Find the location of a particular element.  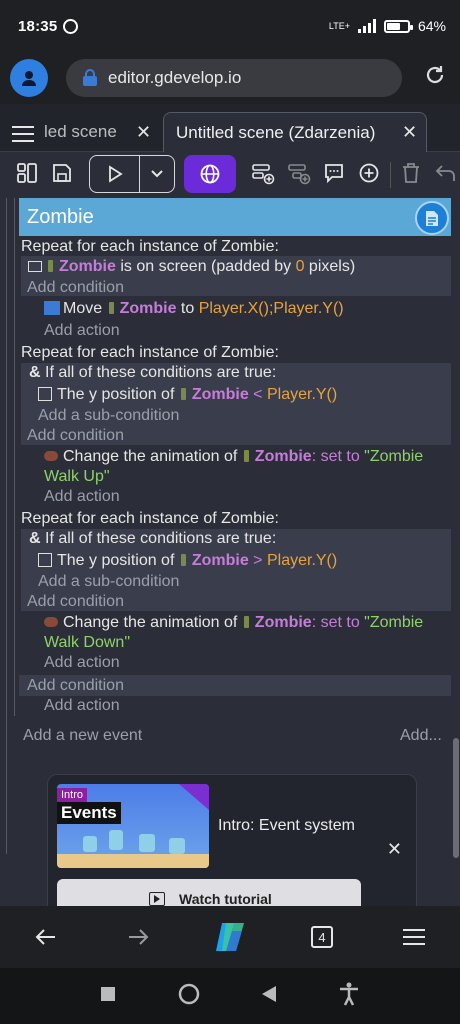

signal-icon is located at coordinates (366, 26).